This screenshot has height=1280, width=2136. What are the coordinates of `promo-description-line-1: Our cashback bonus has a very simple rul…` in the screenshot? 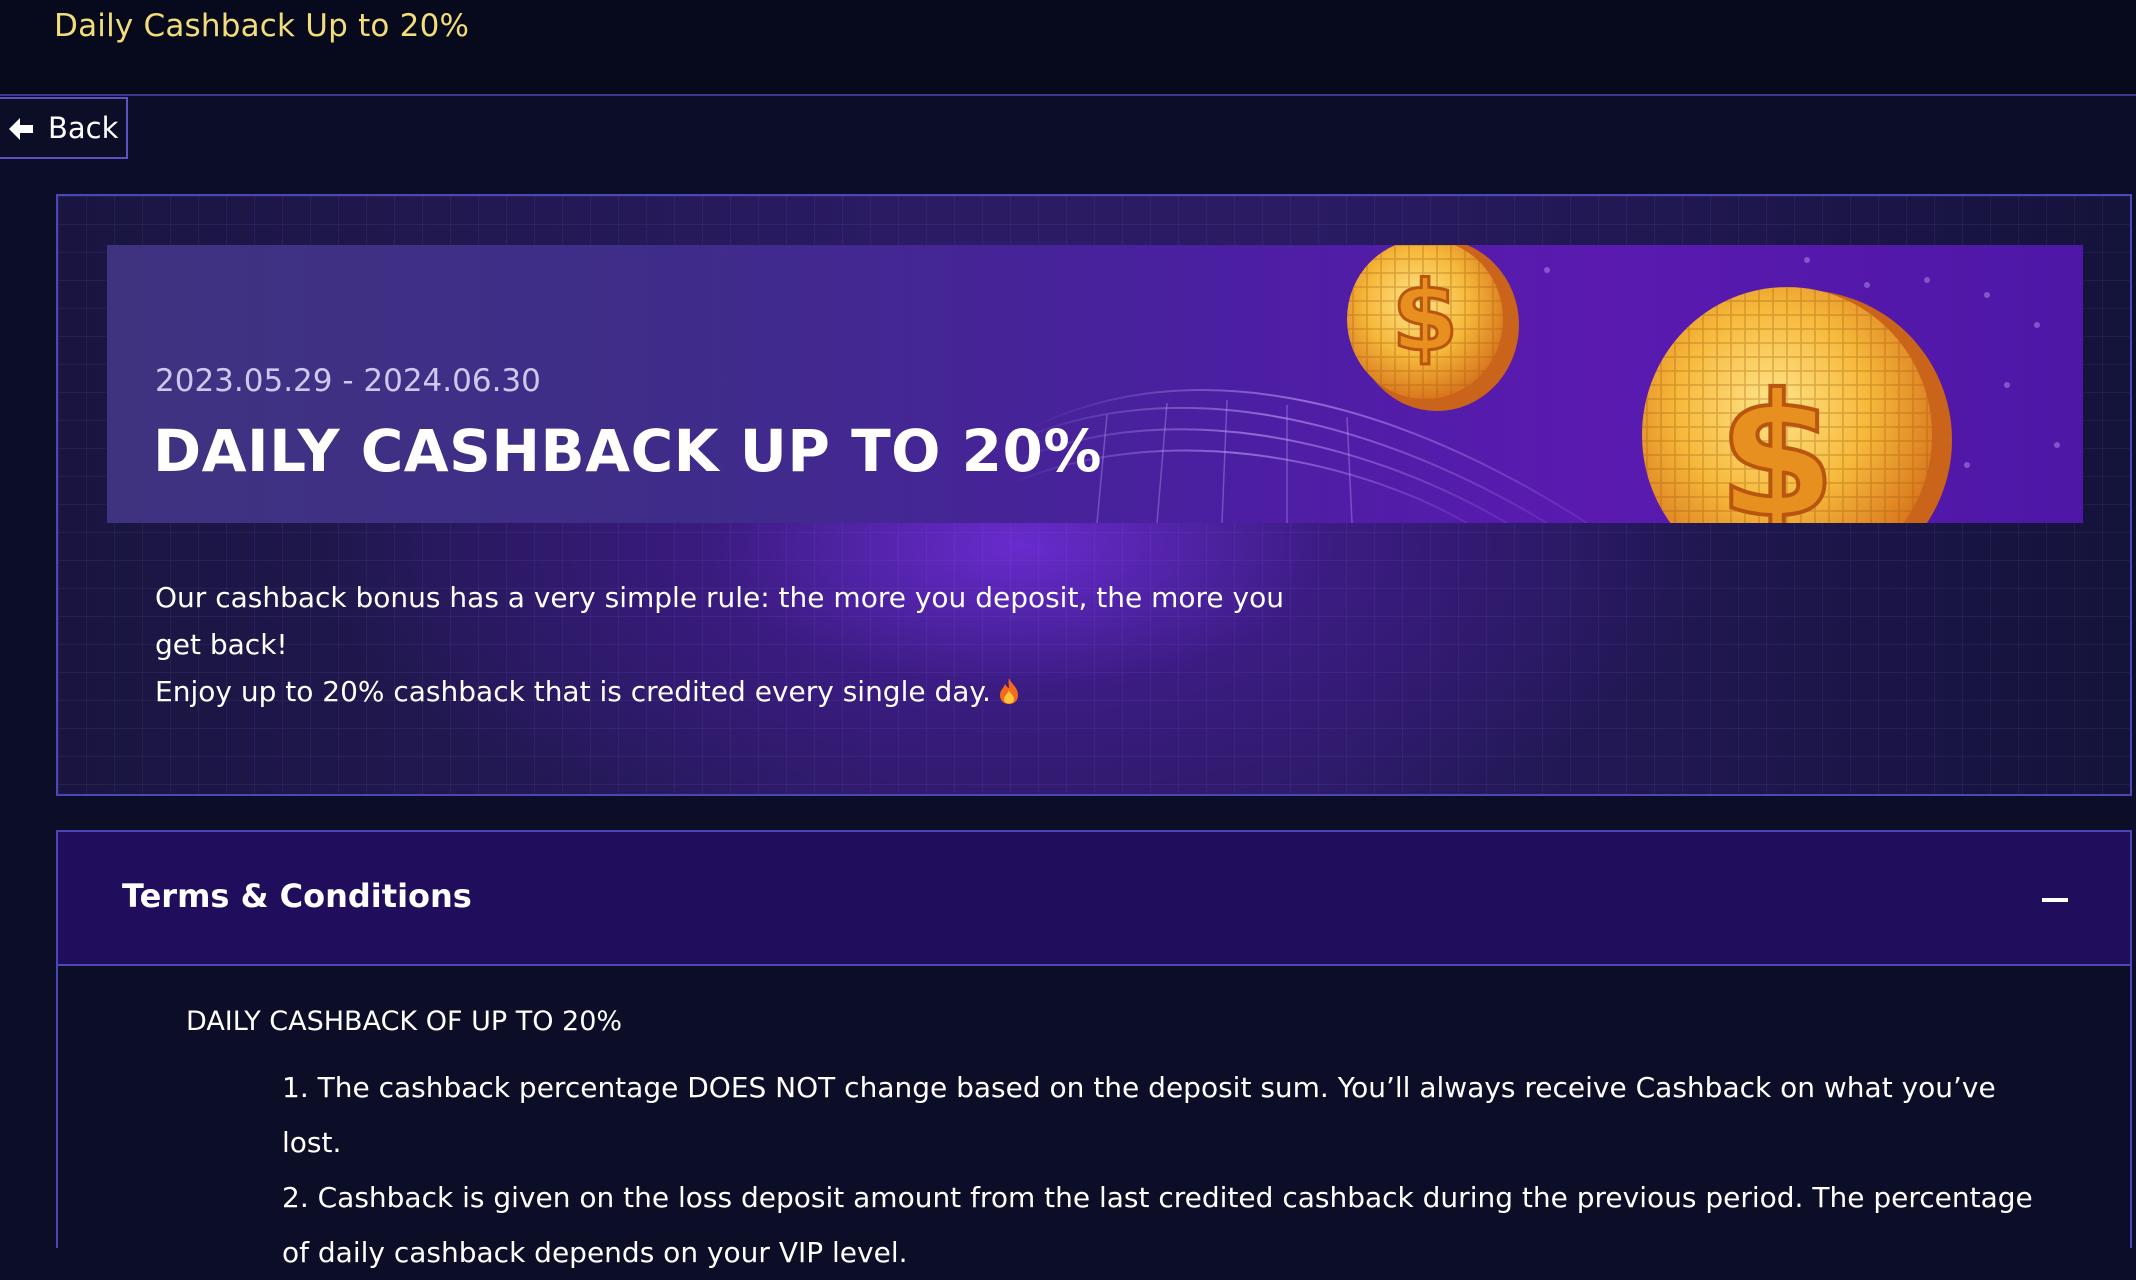 It's located at (719, 621).